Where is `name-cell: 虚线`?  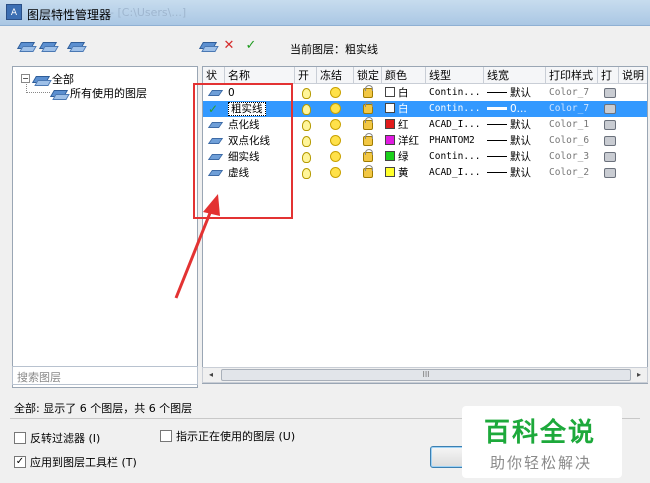 name-cell: 虚线 is located at coordinates (260, 173).